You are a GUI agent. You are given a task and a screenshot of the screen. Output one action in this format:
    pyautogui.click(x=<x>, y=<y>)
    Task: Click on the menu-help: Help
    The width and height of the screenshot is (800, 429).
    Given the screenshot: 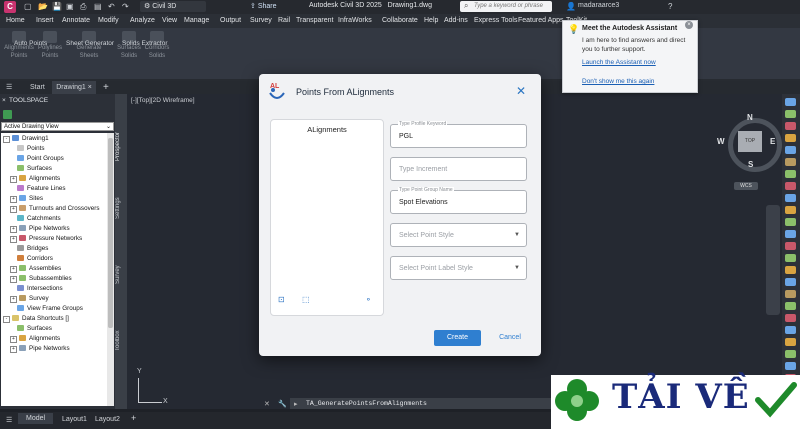 What is the action you would take?
    pyautogui.click(x=431, y=20)
    